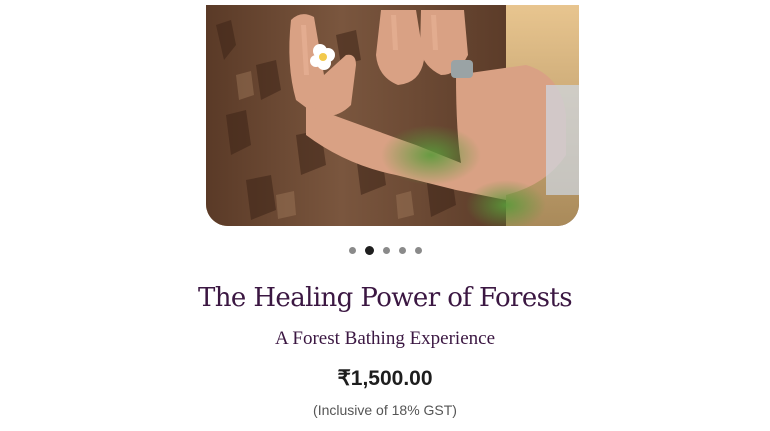 Image resolution: width=770 pixels, height=431 pixels. I want to click on carousel-pagination, so click(385, 250).